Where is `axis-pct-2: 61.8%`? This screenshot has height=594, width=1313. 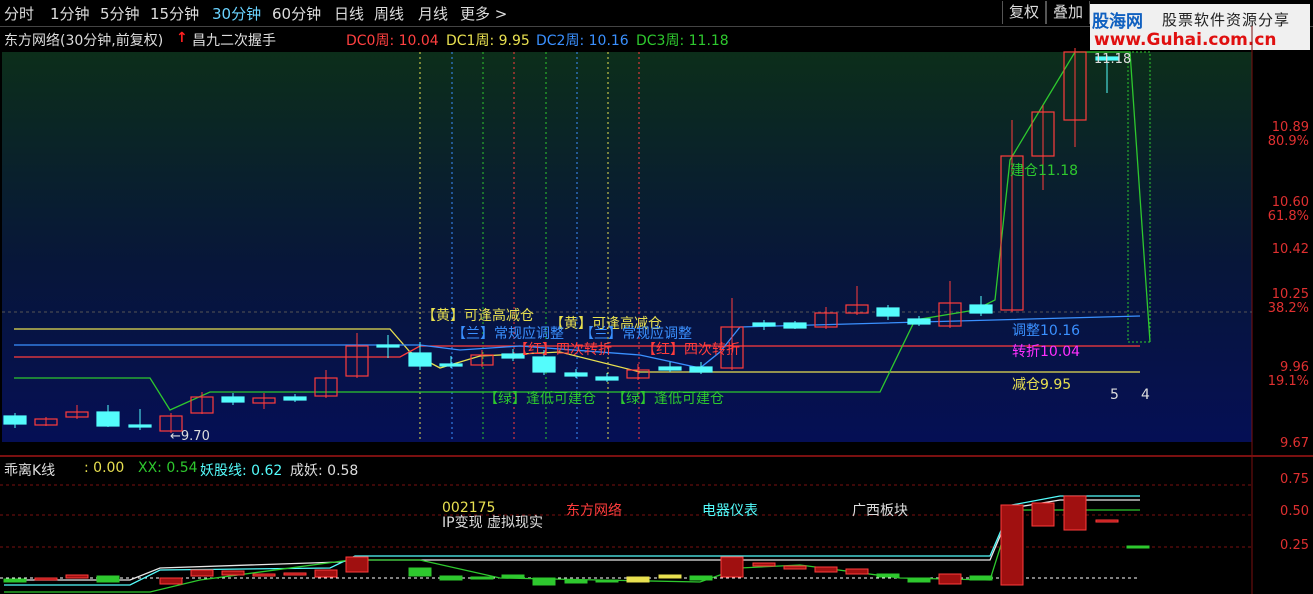
axis-pct-2: 61.8% is located at coordinates (1288, 216).